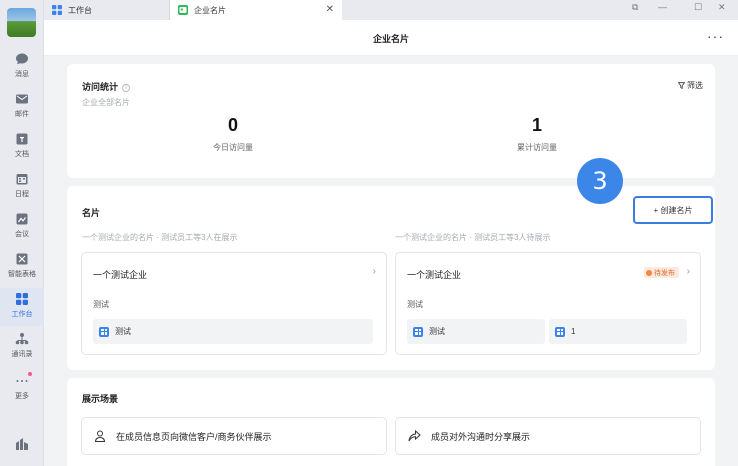 This screenshot has height=466, width=738. Describe the element at coordinates (91, 213) in the screenshot. I see `section-title: 名片` at that location.